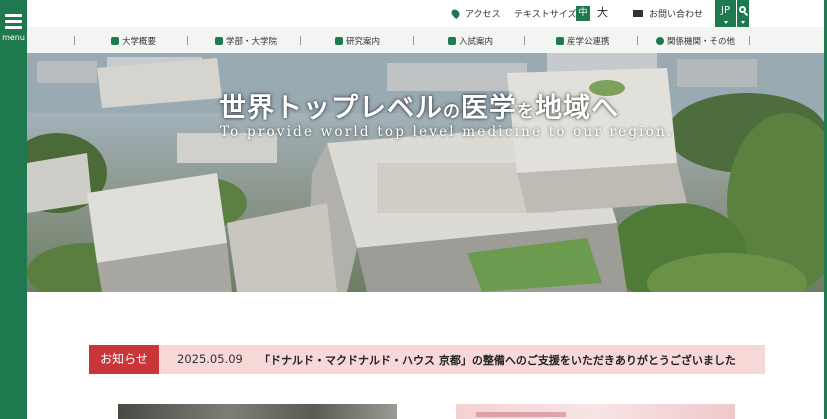 This screenshot has height=419, width=827. I want to click on nav-item-faculties: 学部・大学院, so click(246, 41).